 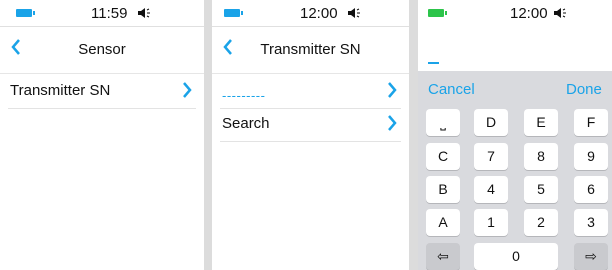 What do you see at coordinates (244, 95) in the screenshot?
I see `serial-number-placeholder: ---------` at bounding box center [244, 95].